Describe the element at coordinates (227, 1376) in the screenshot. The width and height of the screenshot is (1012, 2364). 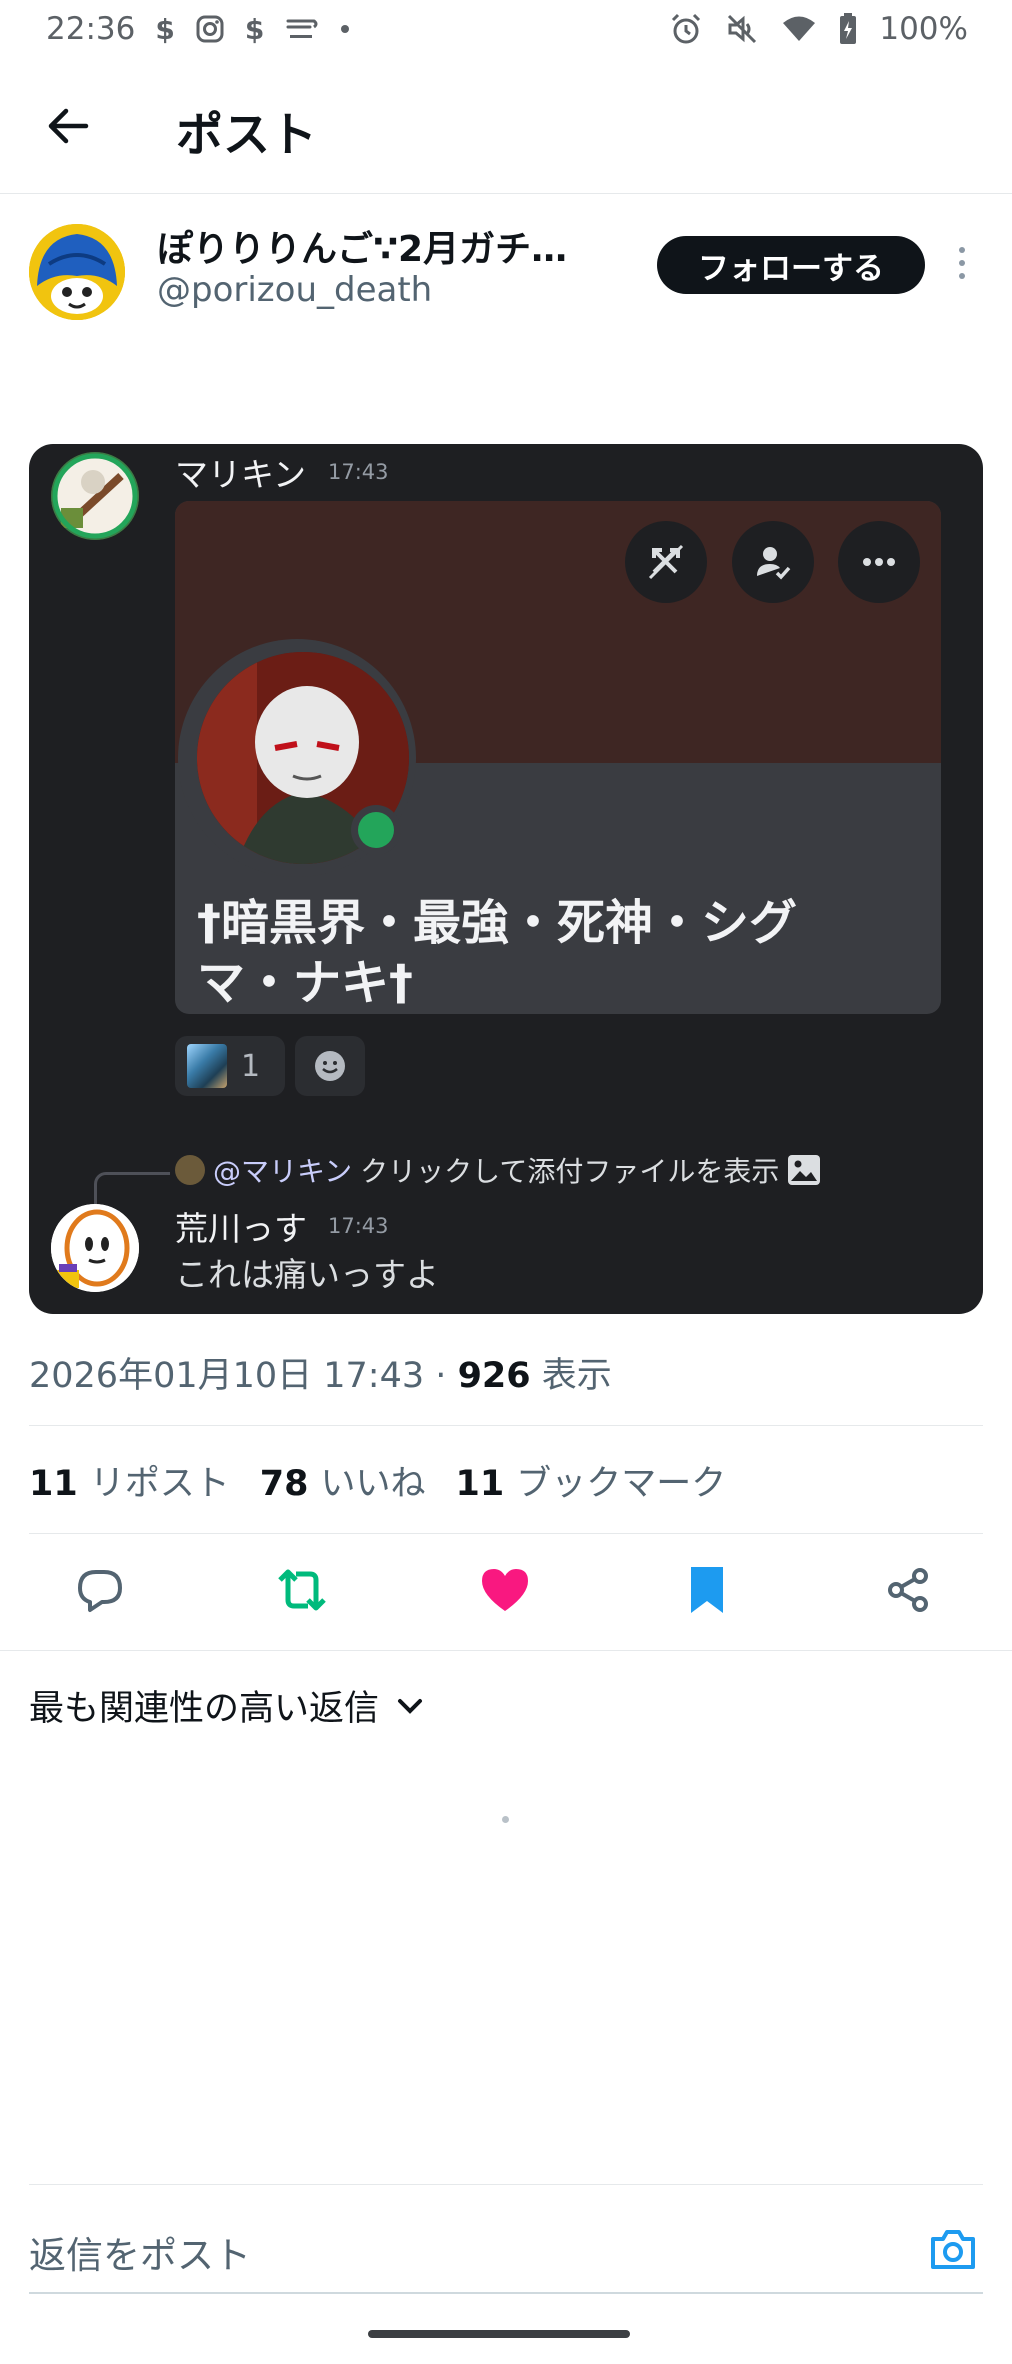
I see `post-date: 2026年01月10日 17:43` at that location.